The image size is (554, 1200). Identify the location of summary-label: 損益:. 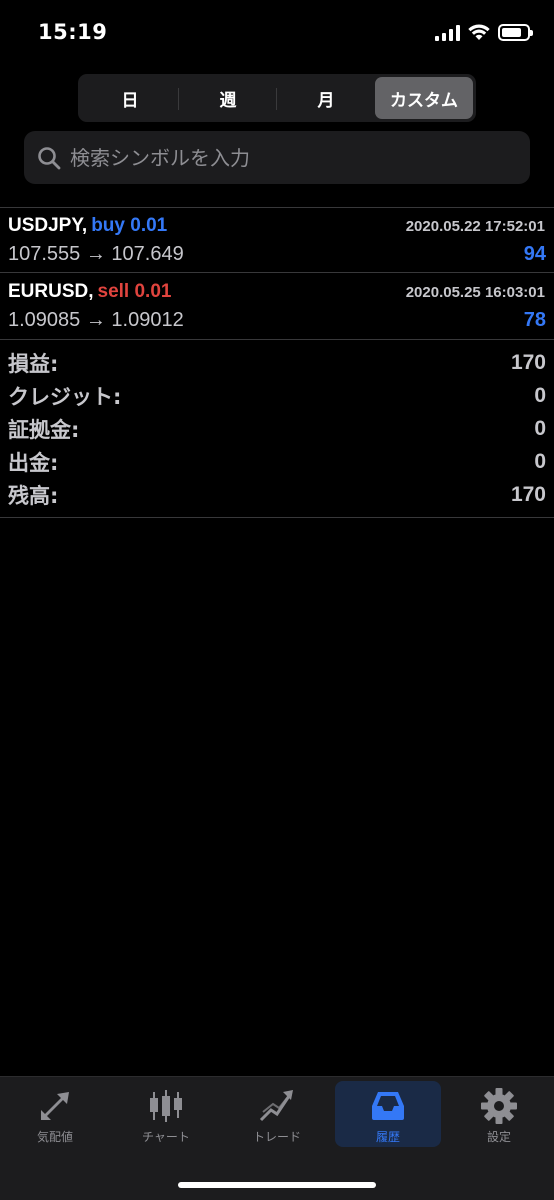
(33, 363).